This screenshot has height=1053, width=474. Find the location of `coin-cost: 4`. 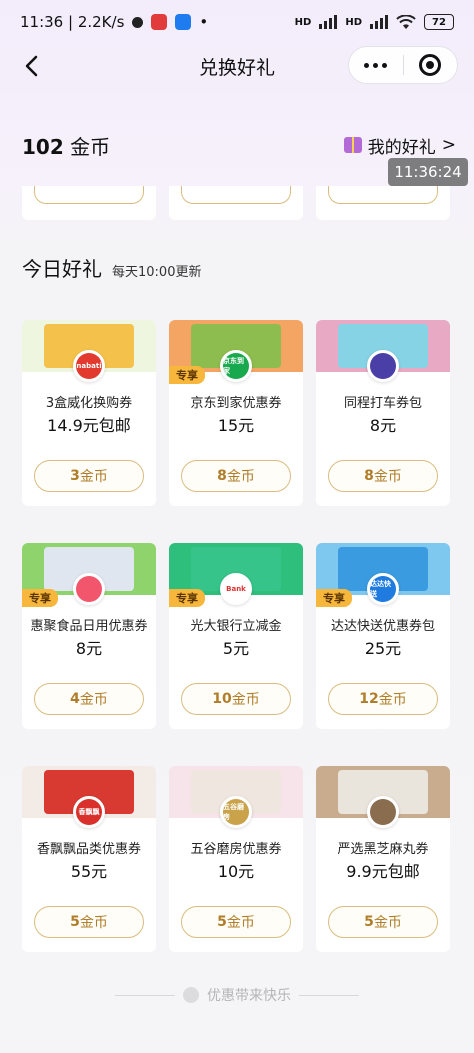

coin-cost: 4 is located at coordinates (75, 699).